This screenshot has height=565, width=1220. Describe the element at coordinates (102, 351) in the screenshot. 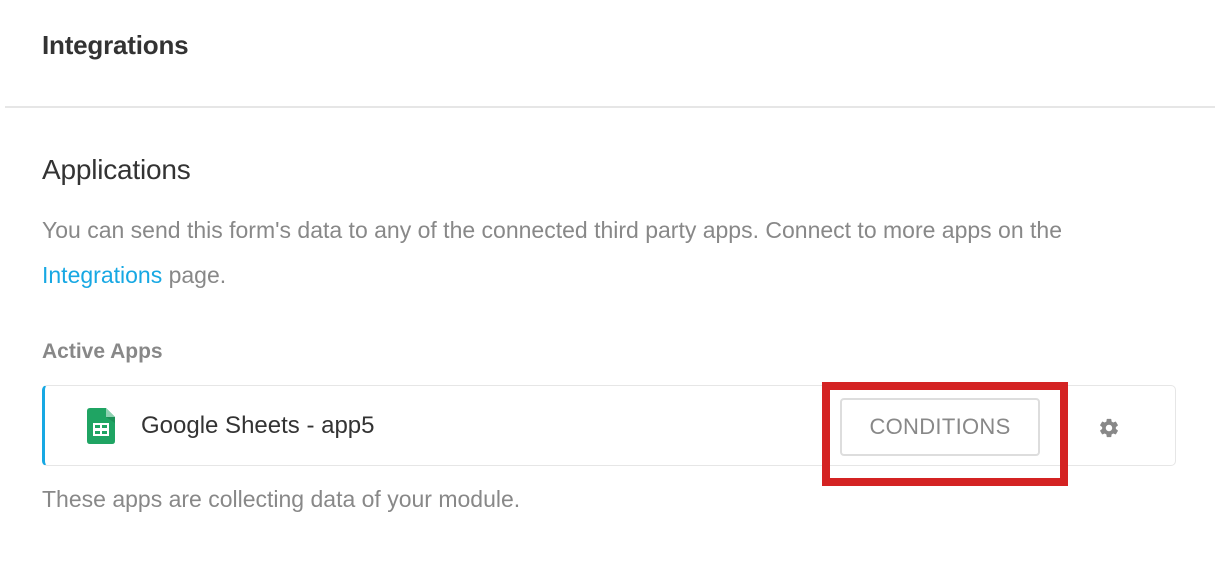

I see `active-apps-label: Active Apps` at that location.